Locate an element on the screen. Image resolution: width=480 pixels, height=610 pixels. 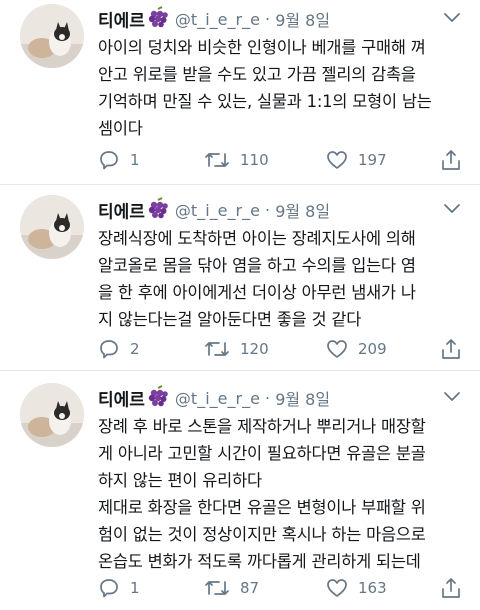
retweet-count: 87 is located at coordinates (250, 588).